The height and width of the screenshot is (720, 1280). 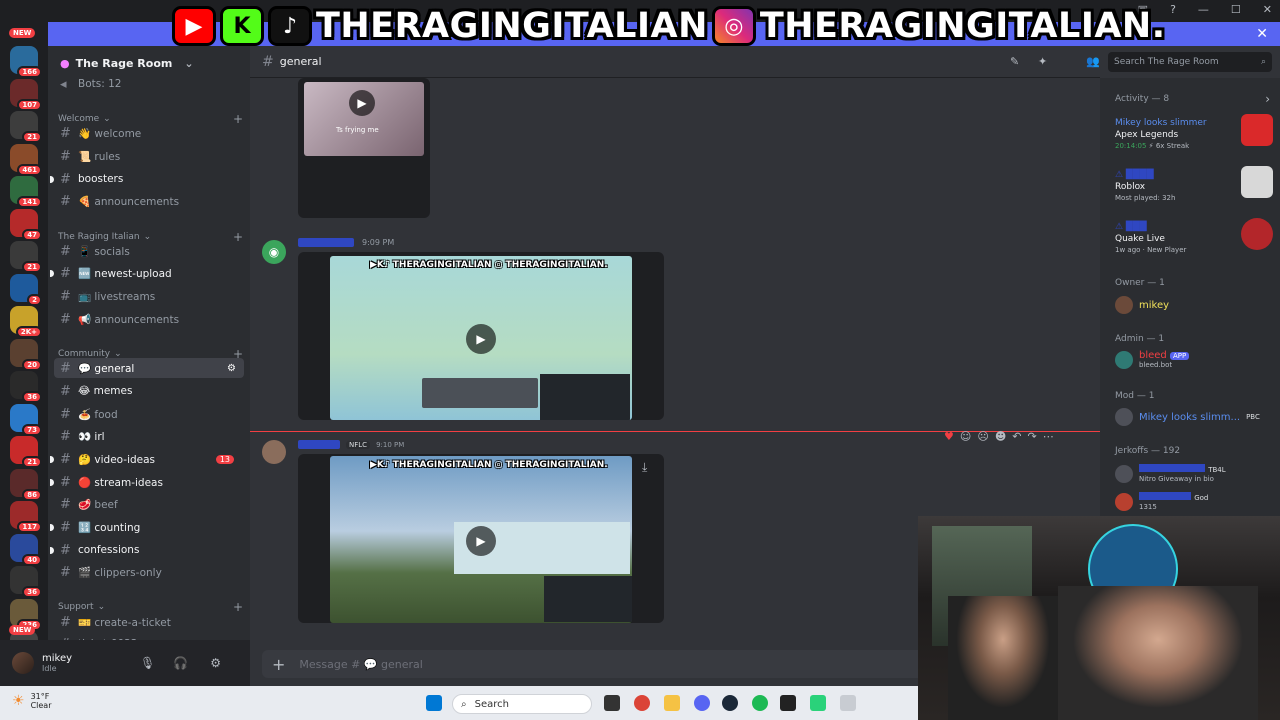 What do you see at coordinates (965, 436) in the screenshot?
I see `laugh-react-icon: ☺` at bounding box center [965, 436].